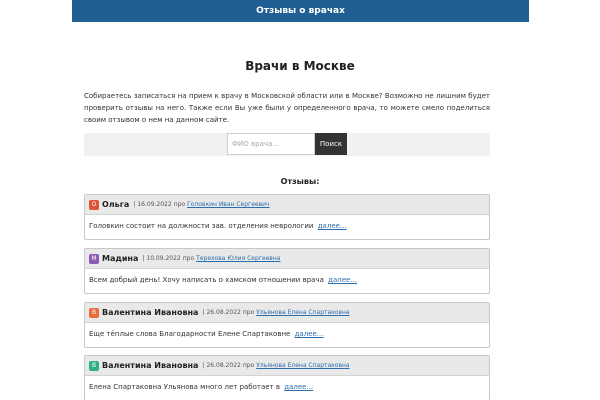 This screenshot has height=400, width=600. I want to click on site-header: Отзывы о врачах, so click(300, 11).